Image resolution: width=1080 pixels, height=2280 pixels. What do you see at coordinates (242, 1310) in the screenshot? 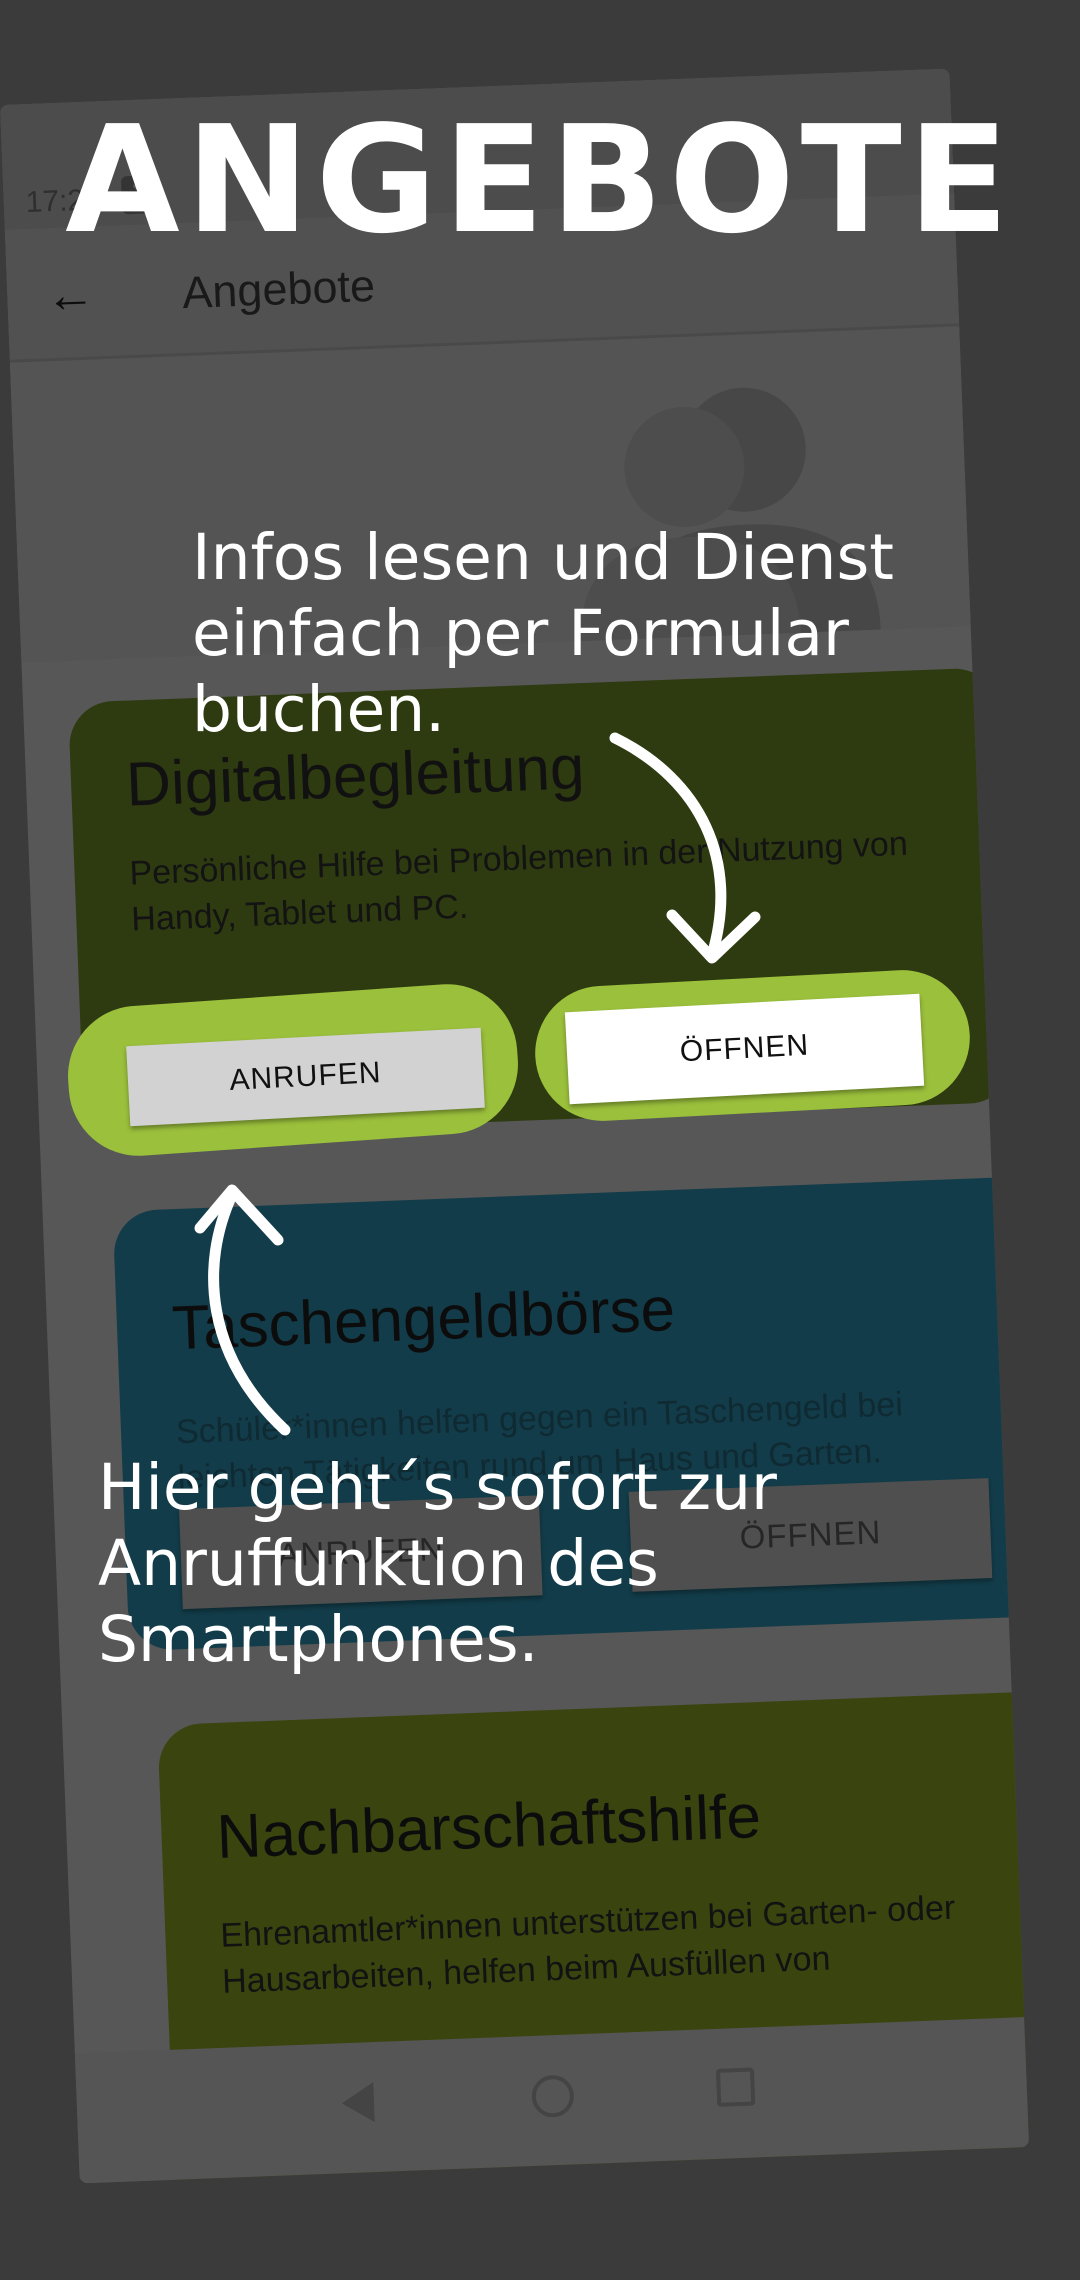
I see `arrow-up-icon` at bounding box center [242, 1310].